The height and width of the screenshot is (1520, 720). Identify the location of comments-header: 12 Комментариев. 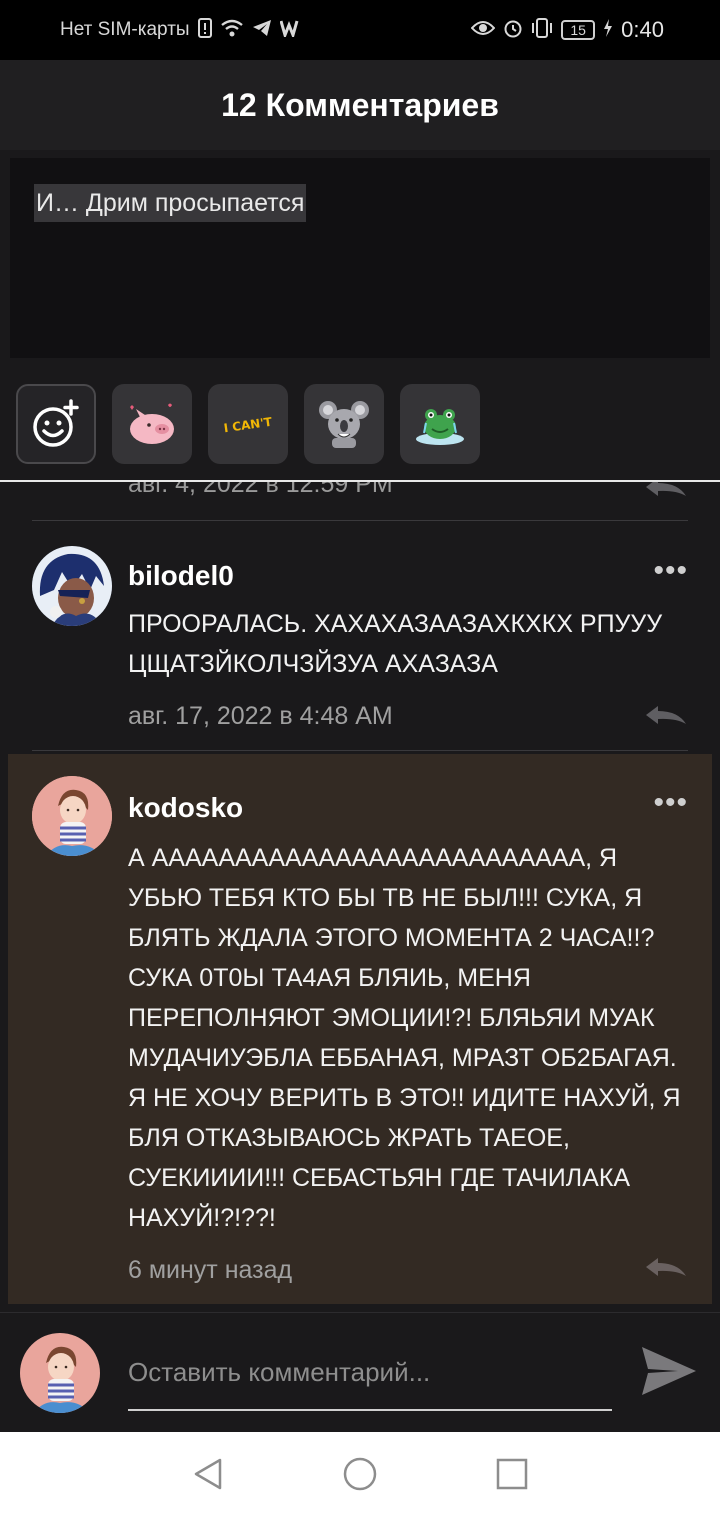
(360, 105).